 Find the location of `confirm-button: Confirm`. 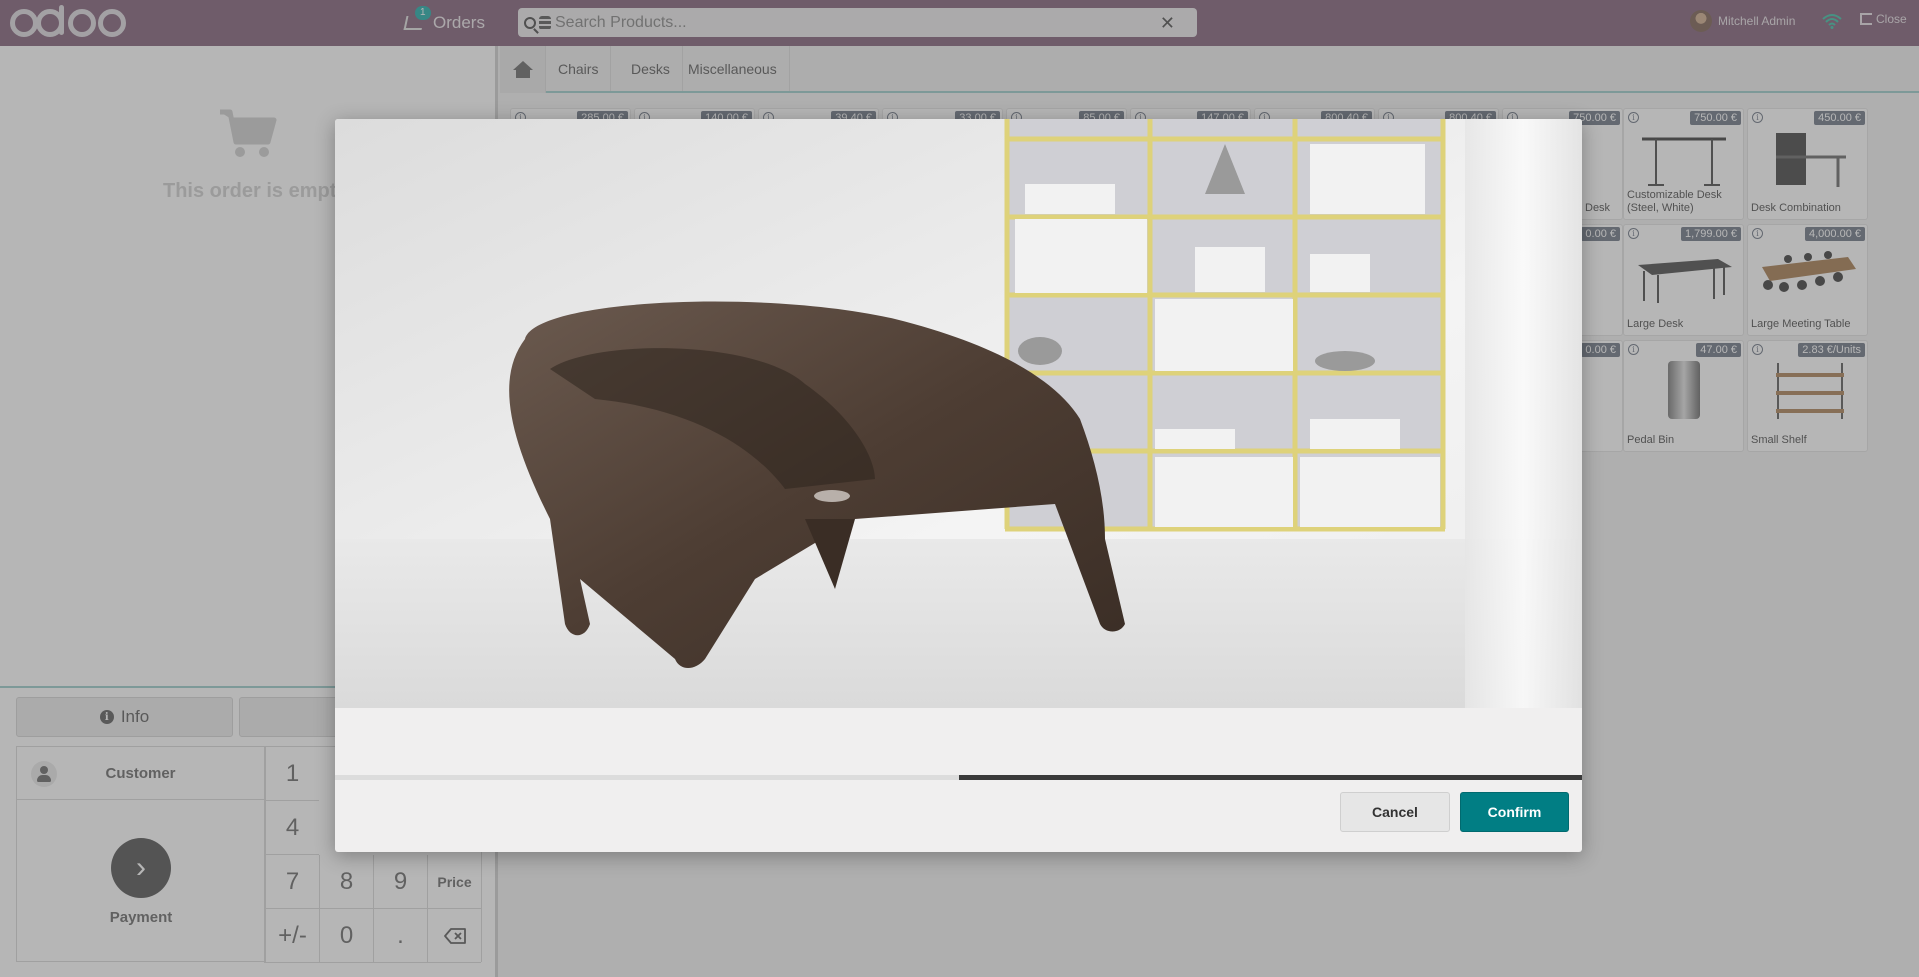

confirm-button: Confirm is located at coordinates (1514, 812).